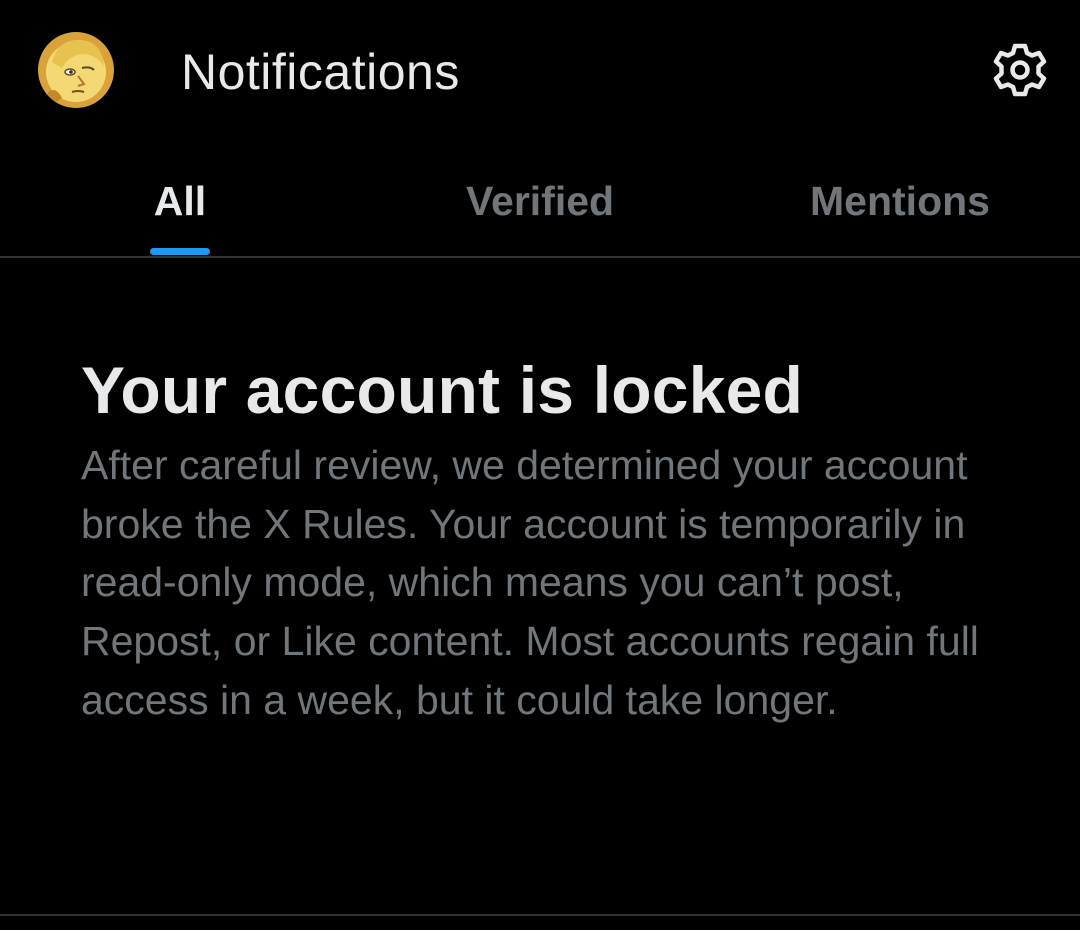 This screenshot has width=1080, height=930. What do you see at coordinates (900, 201) in the screenshot?
I see `tab-mentions-label: Mentions` at bounding box center [900, 201].